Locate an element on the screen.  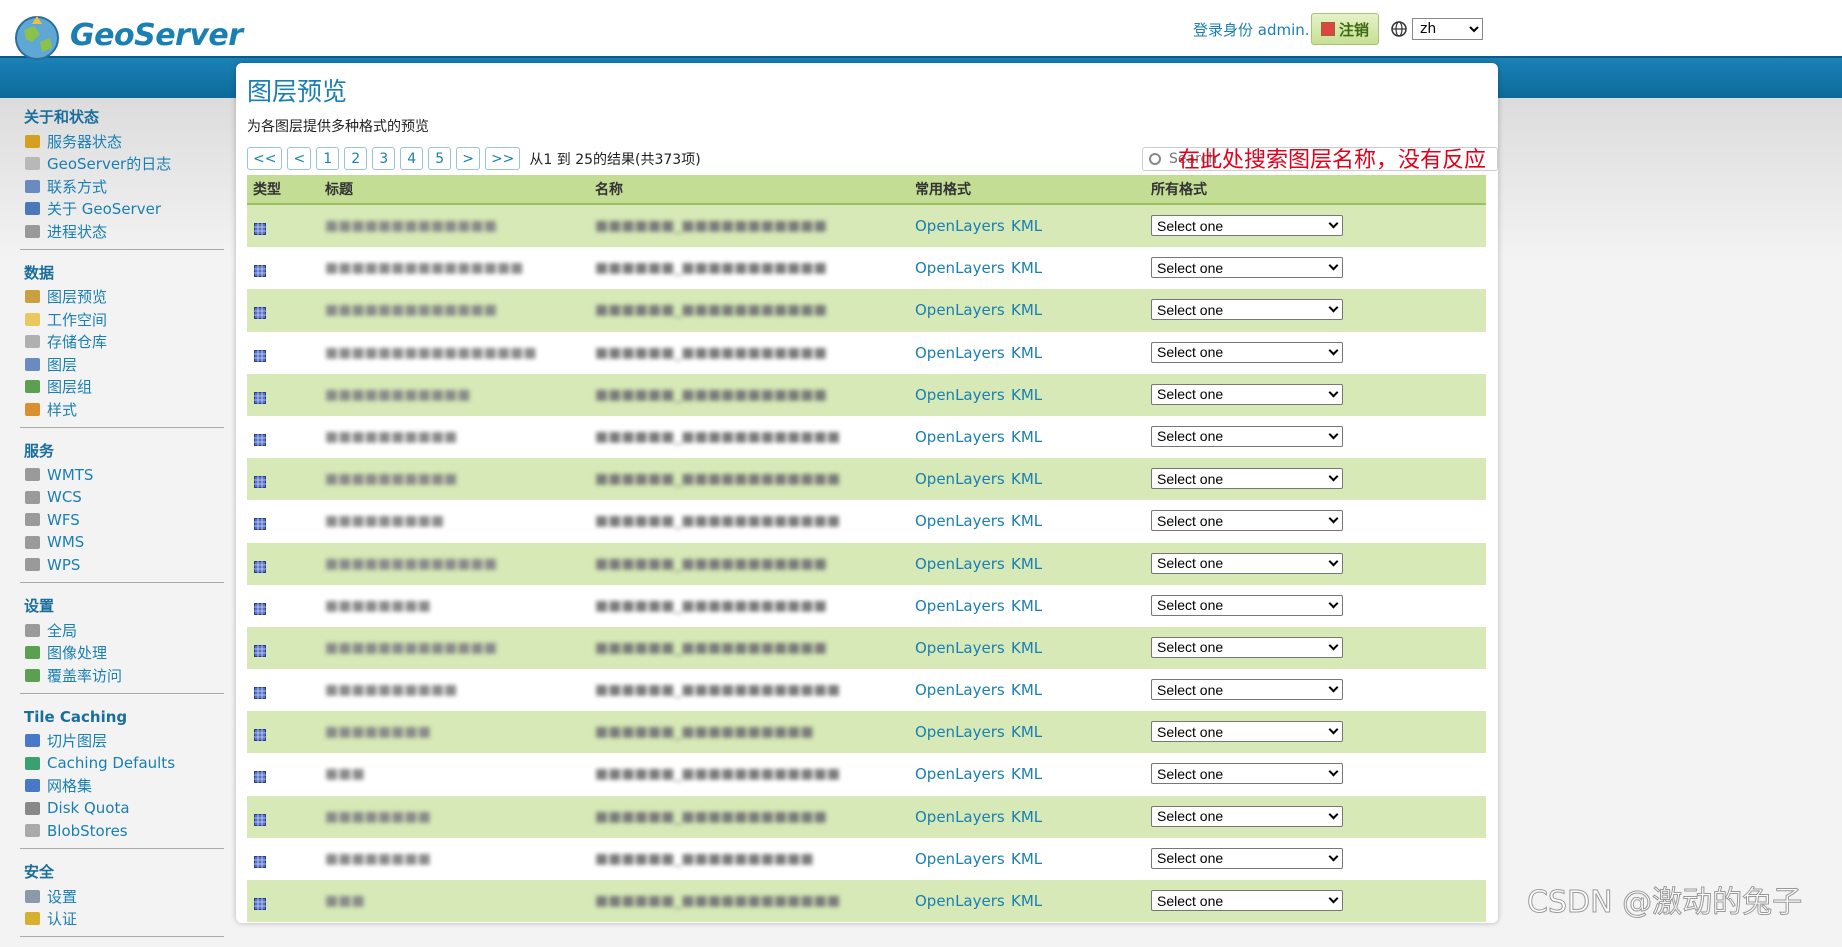
sidebar-item: 全局 is located at coordinates (122, 630).